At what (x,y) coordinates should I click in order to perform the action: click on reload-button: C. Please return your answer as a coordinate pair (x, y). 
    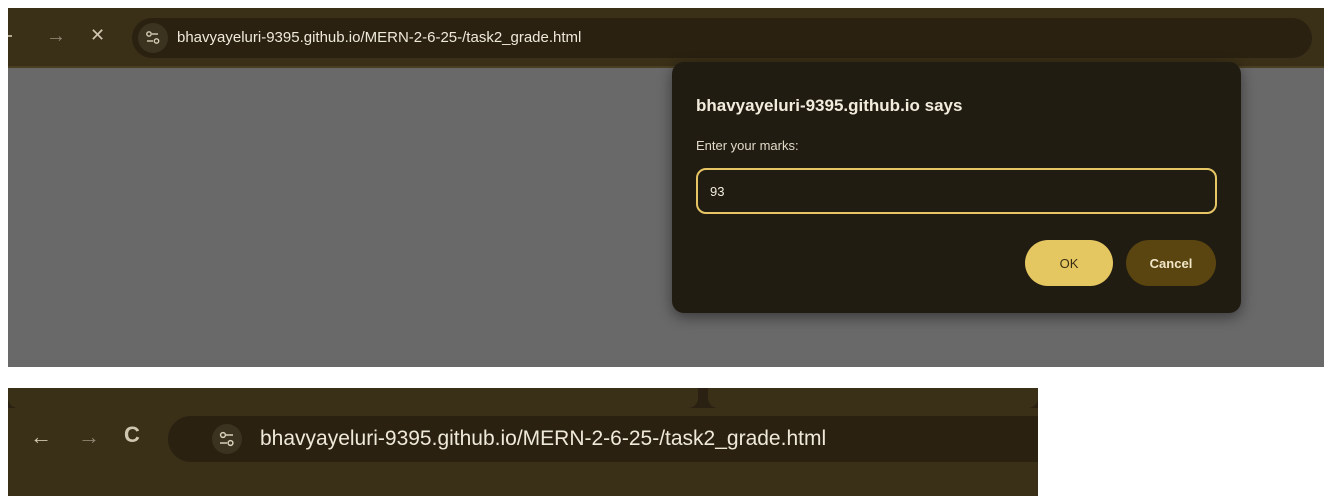
    Looking at the image, I should click on (132, 435).